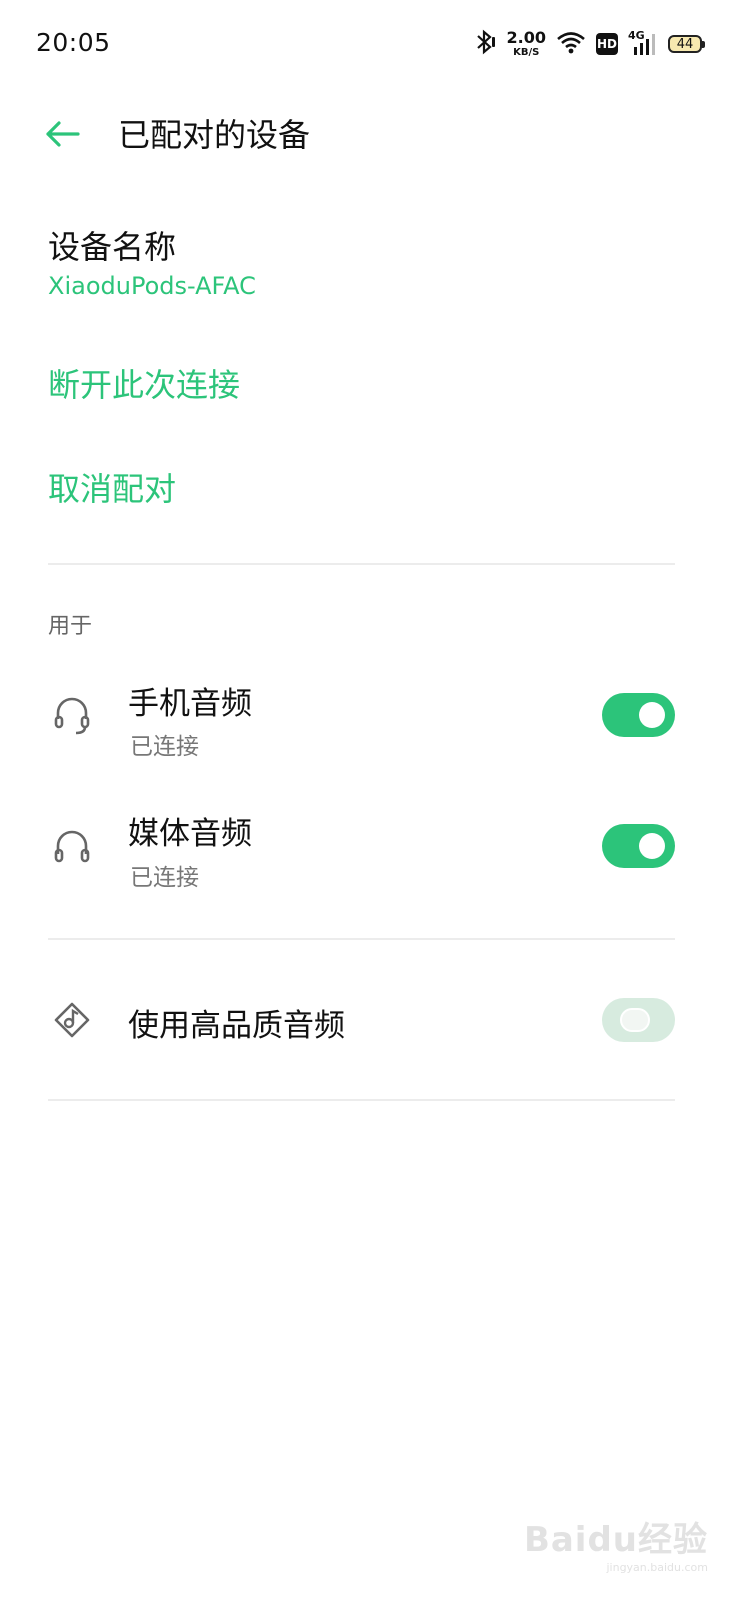 The width and height of the screenshot is (738, 1600). I want to click on speed-unit: KB/S, so click(526, 52).